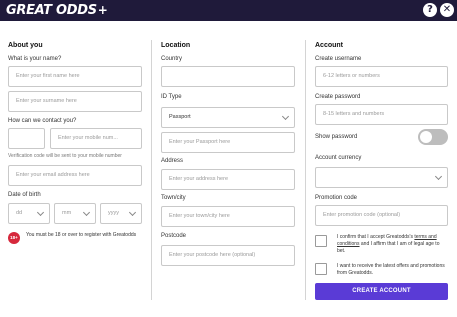  I want to click on passport-input: Enter your Passport here, so click(228, 142).